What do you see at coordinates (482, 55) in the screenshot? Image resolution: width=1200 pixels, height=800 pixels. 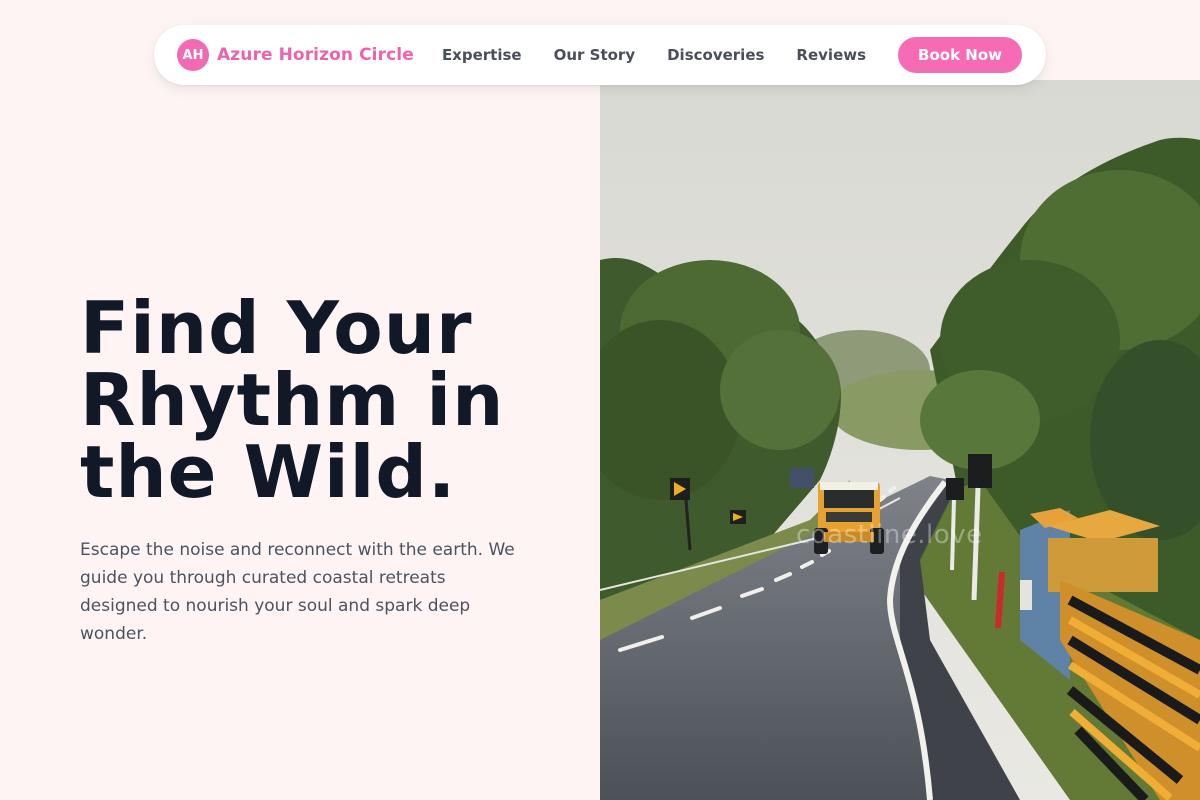 I see `nav-link-expertise: Expertise` at bounding box center [482, 55].